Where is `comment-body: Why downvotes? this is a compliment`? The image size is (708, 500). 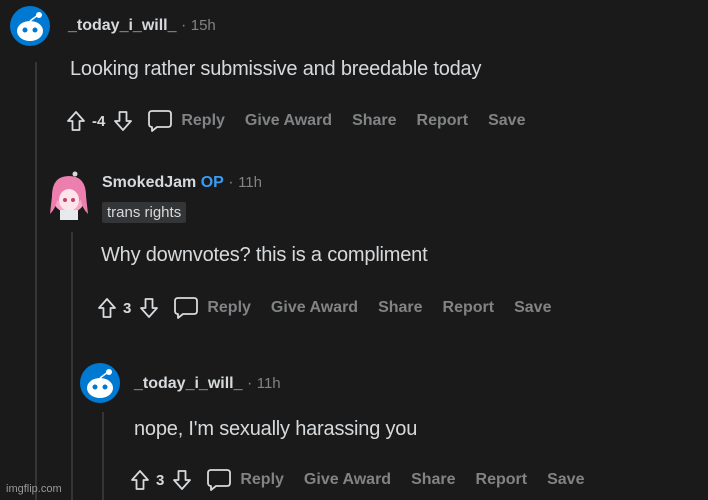 comment-body: Why downvotes? this is a compliment is located at coordinates (264, 255).